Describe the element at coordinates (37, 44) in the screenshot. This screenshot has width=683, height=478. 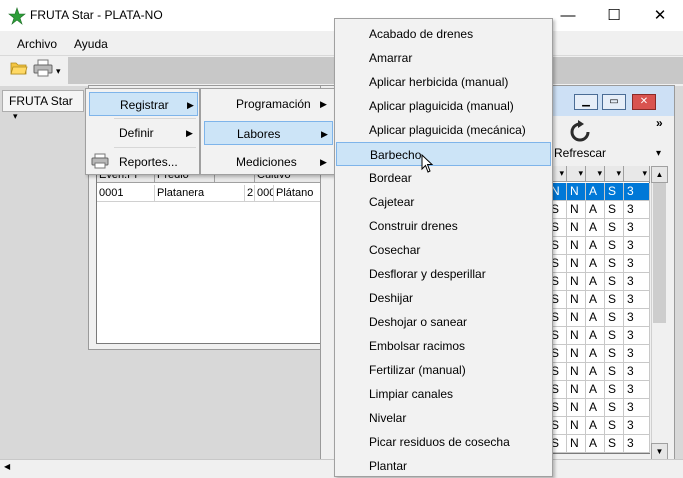
I see `menu-archivo: Archivo` at that location.